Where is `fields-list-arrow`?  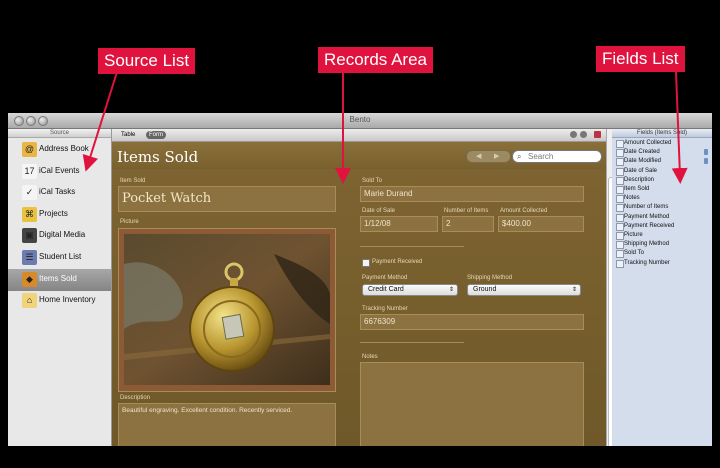 fields-list-arrow is located at coordinates (679, 127).